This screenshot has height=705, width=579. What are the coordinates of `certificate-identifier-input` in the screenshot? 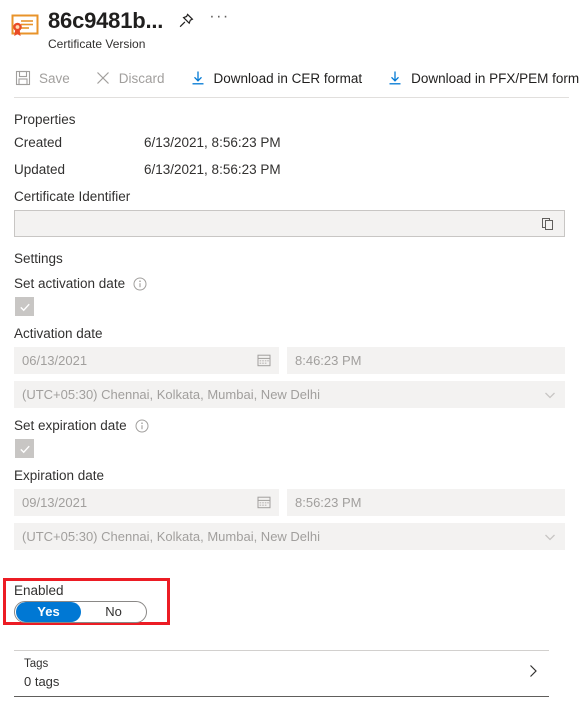 It's located at (289, 223).